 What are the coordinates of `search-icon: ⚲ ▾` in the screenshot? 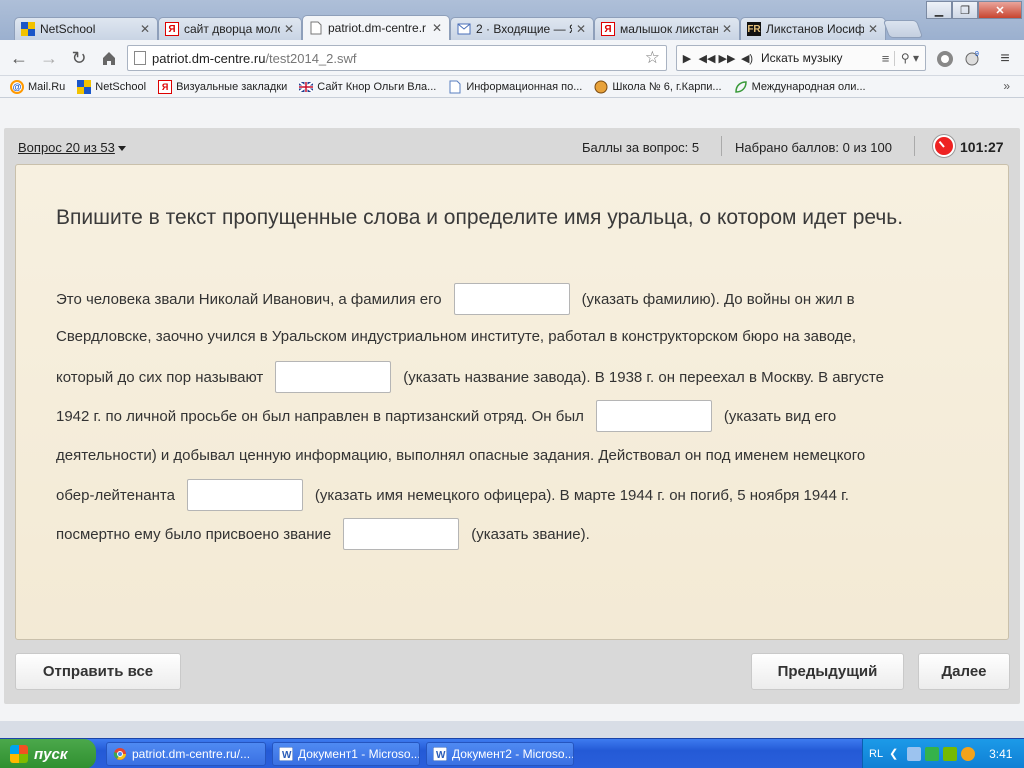 It's located at (910, 58).